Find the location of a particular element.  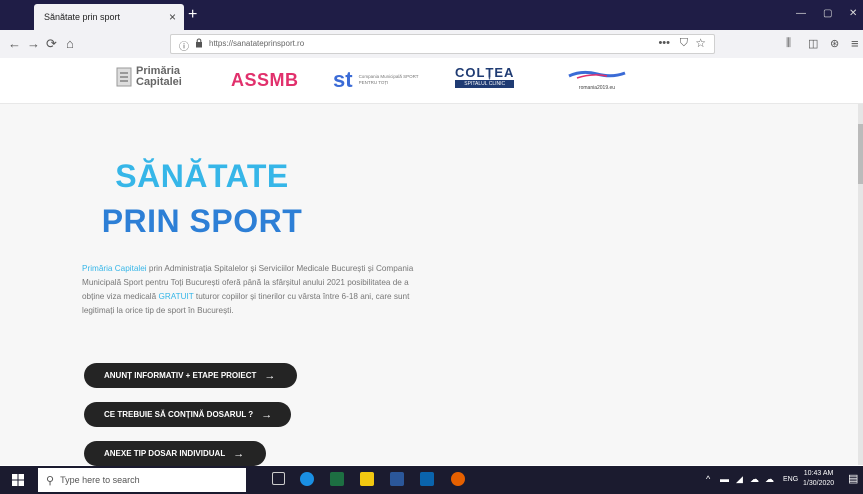

minimize-icon: — is located at coordinates (801, 13).